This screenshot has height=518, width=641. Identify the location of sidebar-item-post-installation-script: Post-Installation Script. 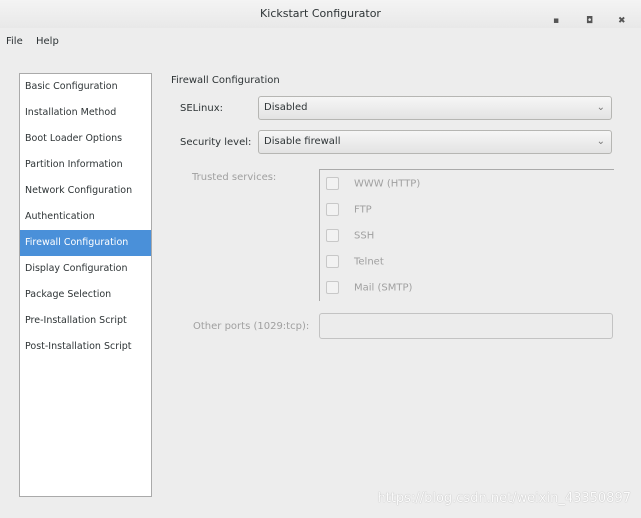
(85, 347).